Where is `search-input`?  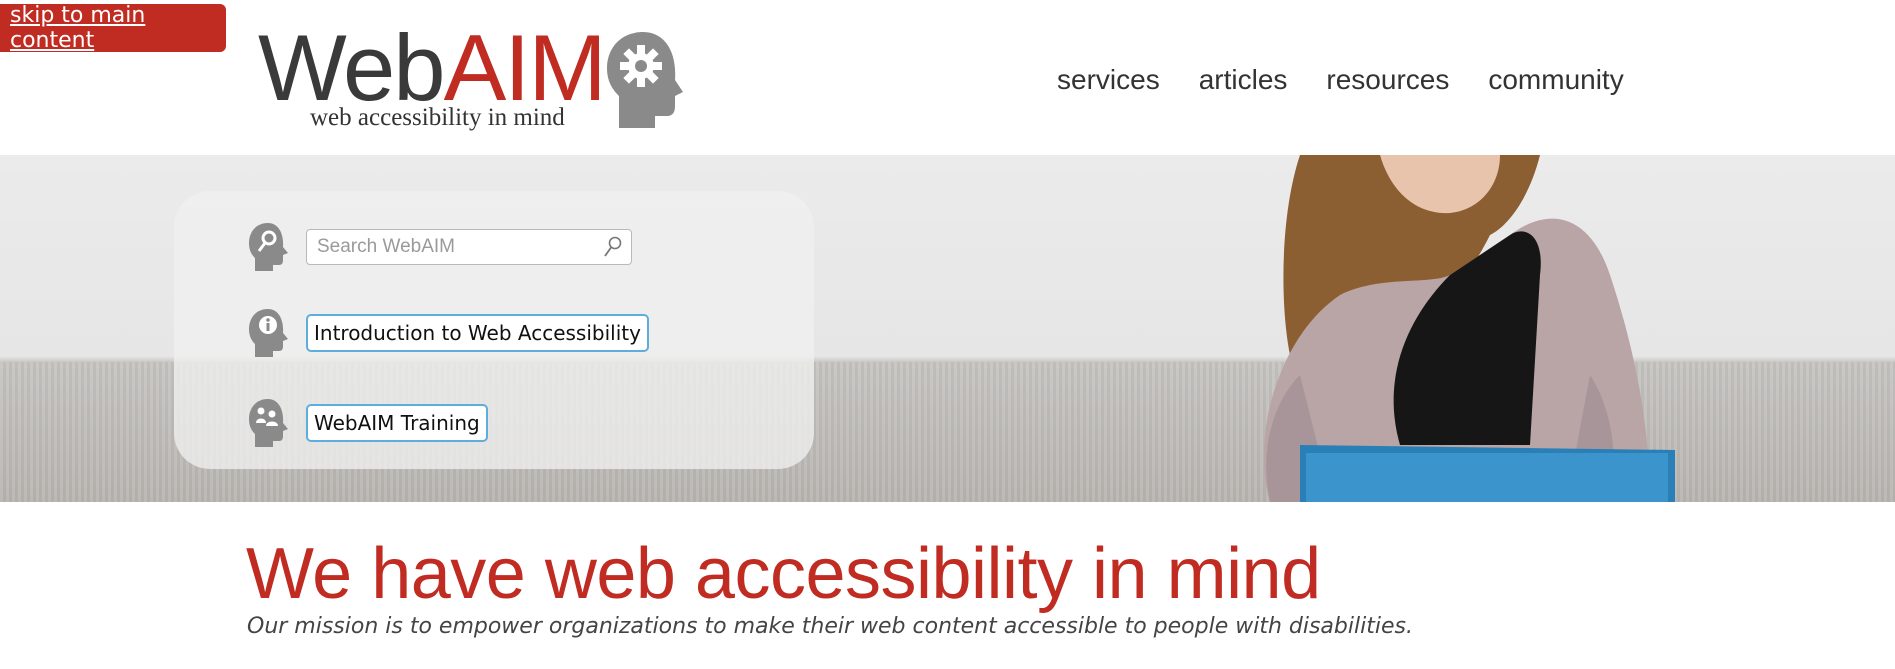 search-input is located at coordinates (459, 247).